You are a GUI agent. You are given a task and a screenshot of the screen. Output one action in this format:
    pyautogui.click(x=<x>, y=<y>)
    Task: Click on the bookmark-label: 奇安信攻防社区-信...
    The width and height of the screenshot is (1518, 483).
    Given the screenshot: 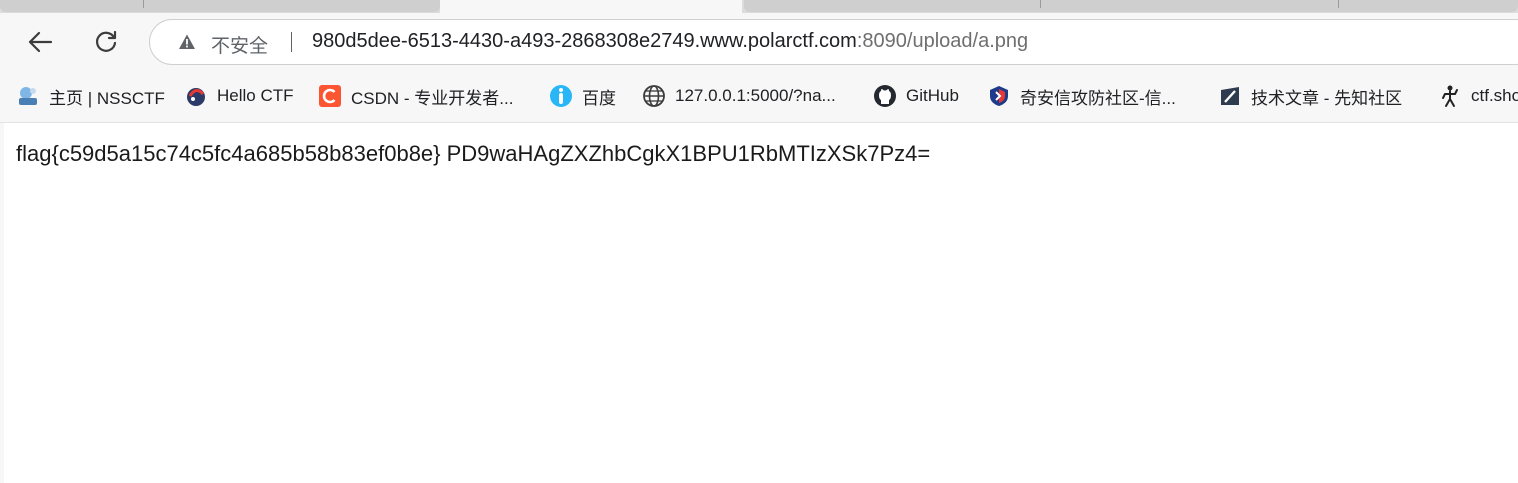 What is the action you would take?
    pyautogui.click(x=1098, y=98)
    